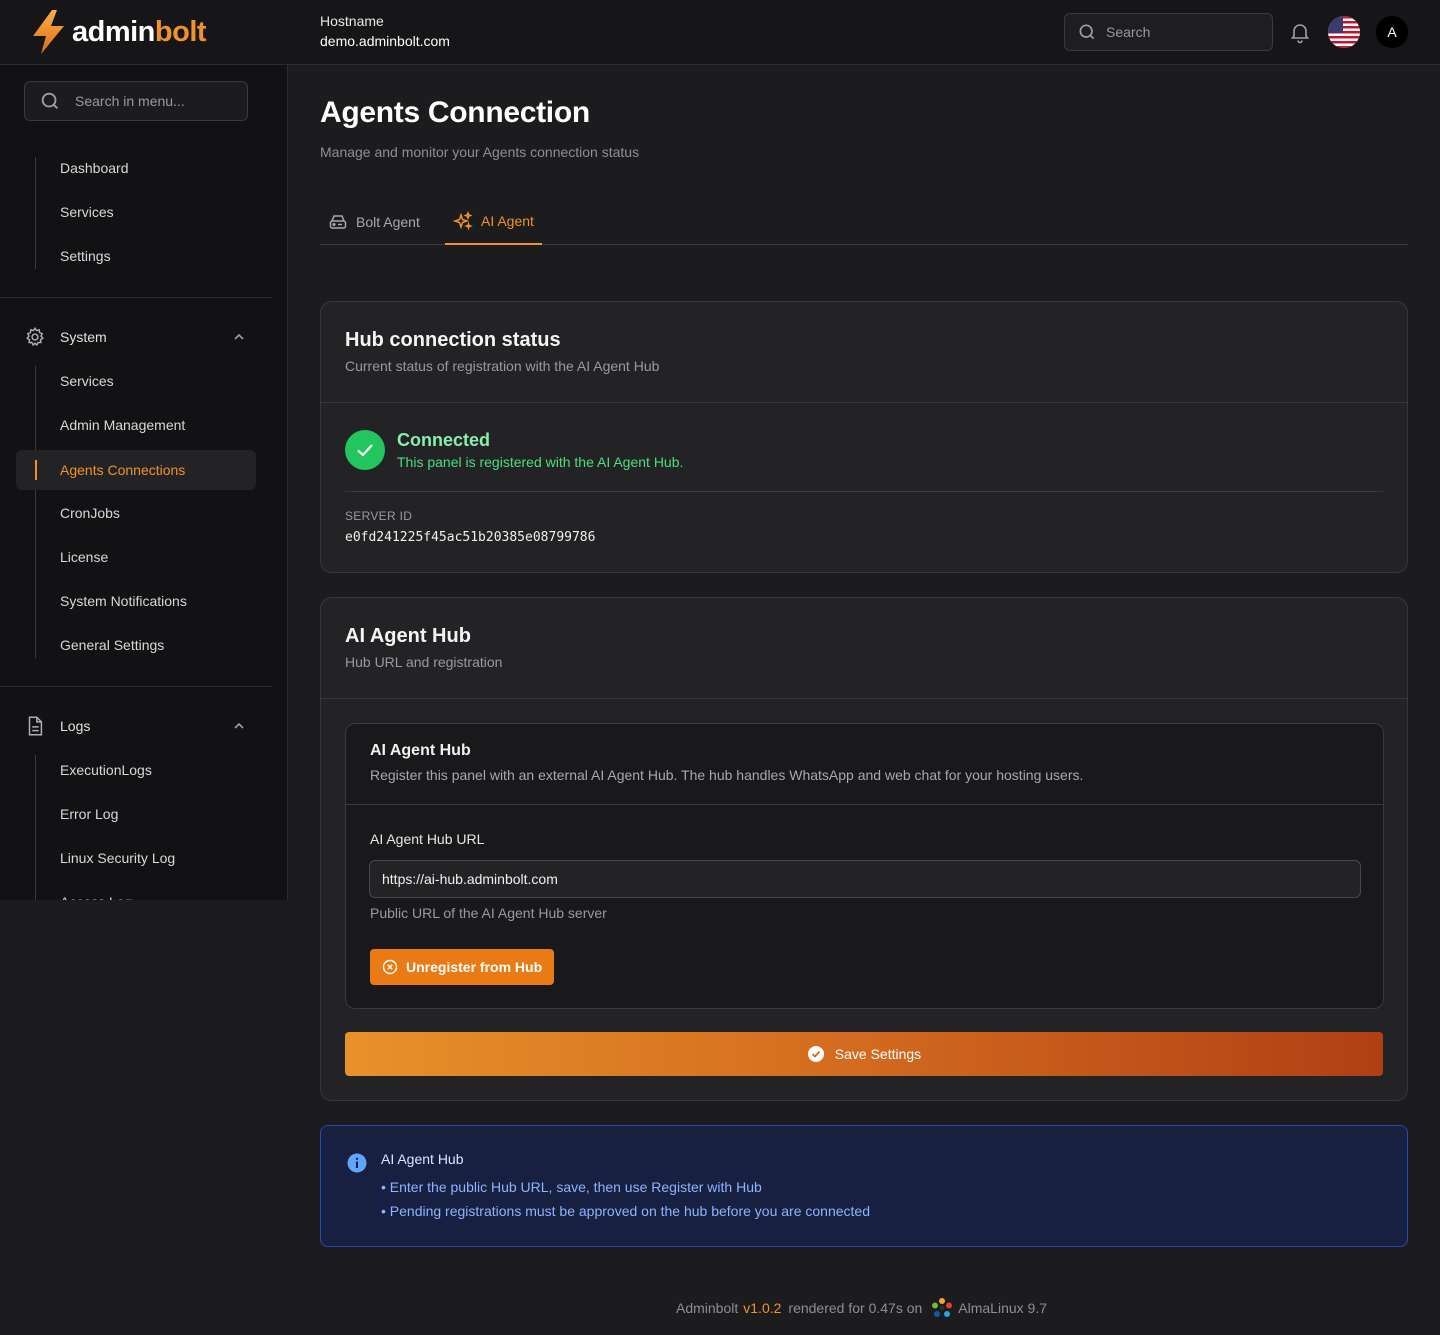 This screenshot has width=1440, height=1335. Describe the element at coordinates (136, 601) in the screenshot. I see `sidebar-item-system-notifications: System Notifications` at that location.